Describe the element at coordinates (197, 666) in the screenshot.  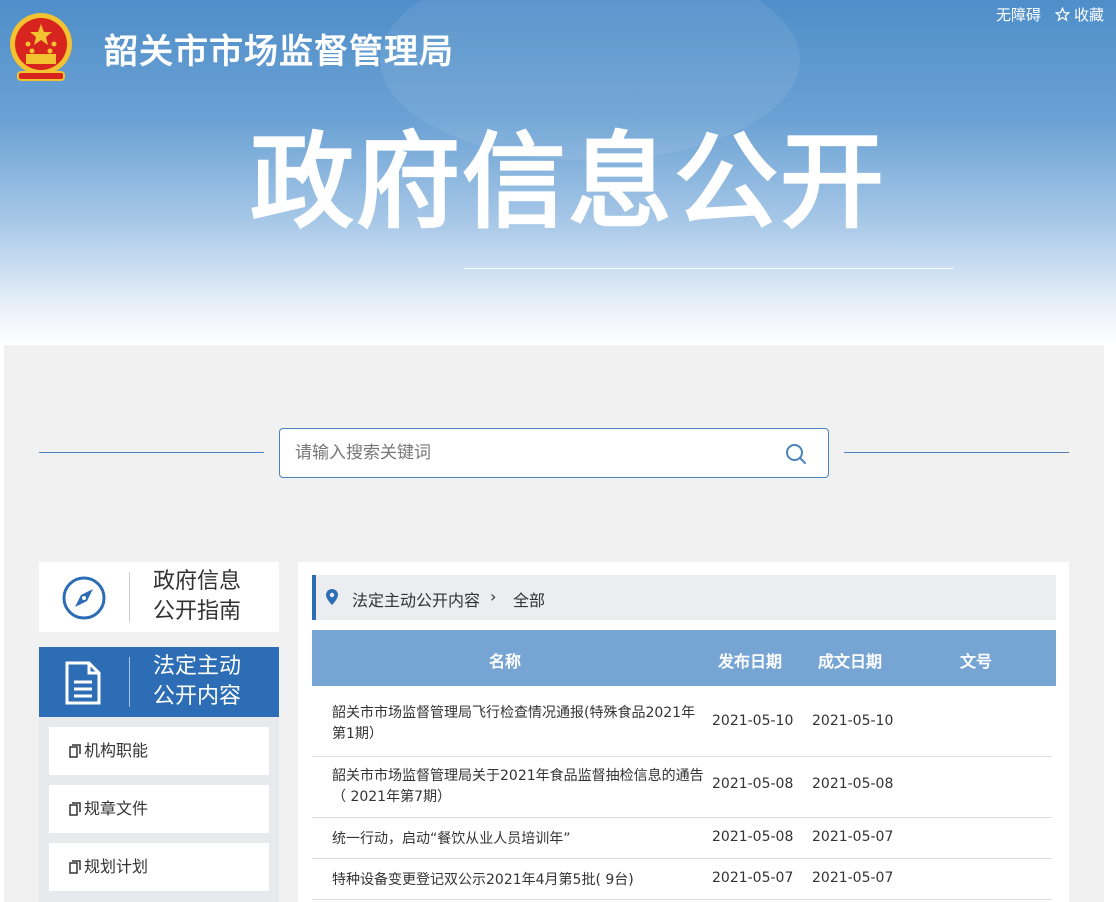
I see `nav-active-line1: 法定主动` at that location.